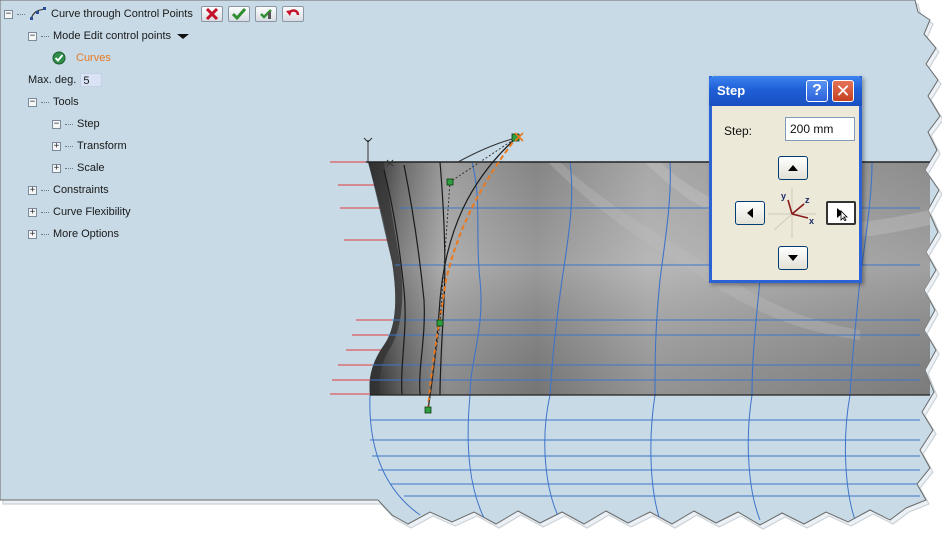 This screenshot has width=942, height=545. I want to click on help-icon: ?, so click(817, 90).